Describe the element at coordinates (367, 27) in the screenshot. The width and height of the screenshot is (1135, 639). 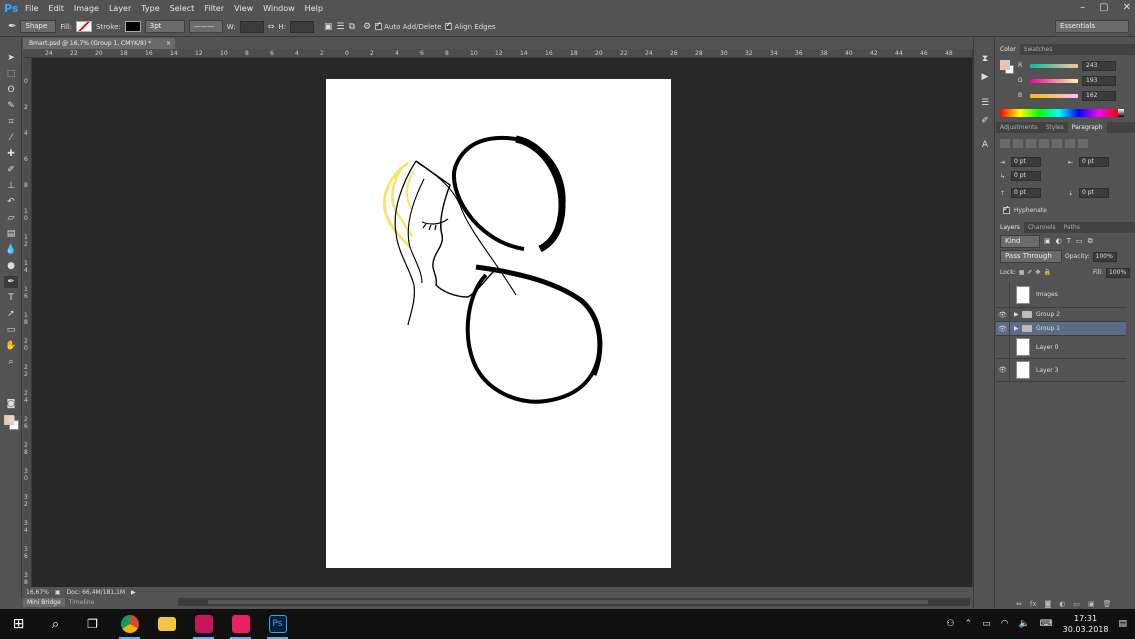
I see `settings-gear-icon: ⚙` at that location.